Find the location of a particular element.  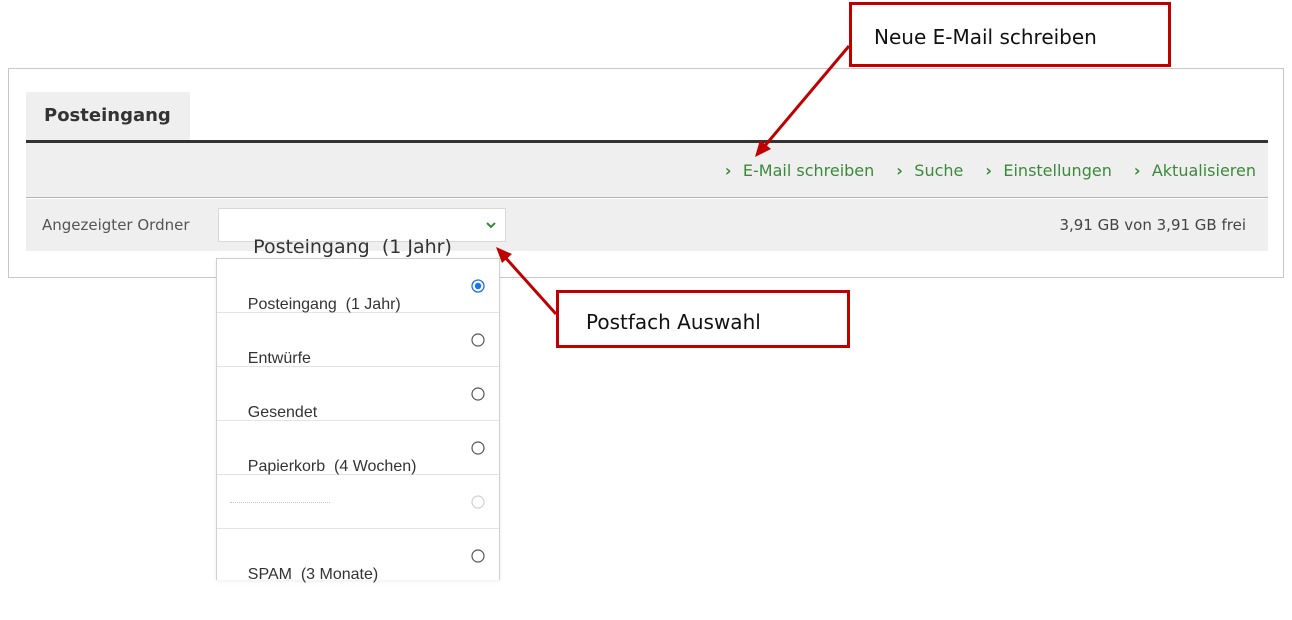

refresh-label: Aktualisieren is located at coordinates (1203, 170).